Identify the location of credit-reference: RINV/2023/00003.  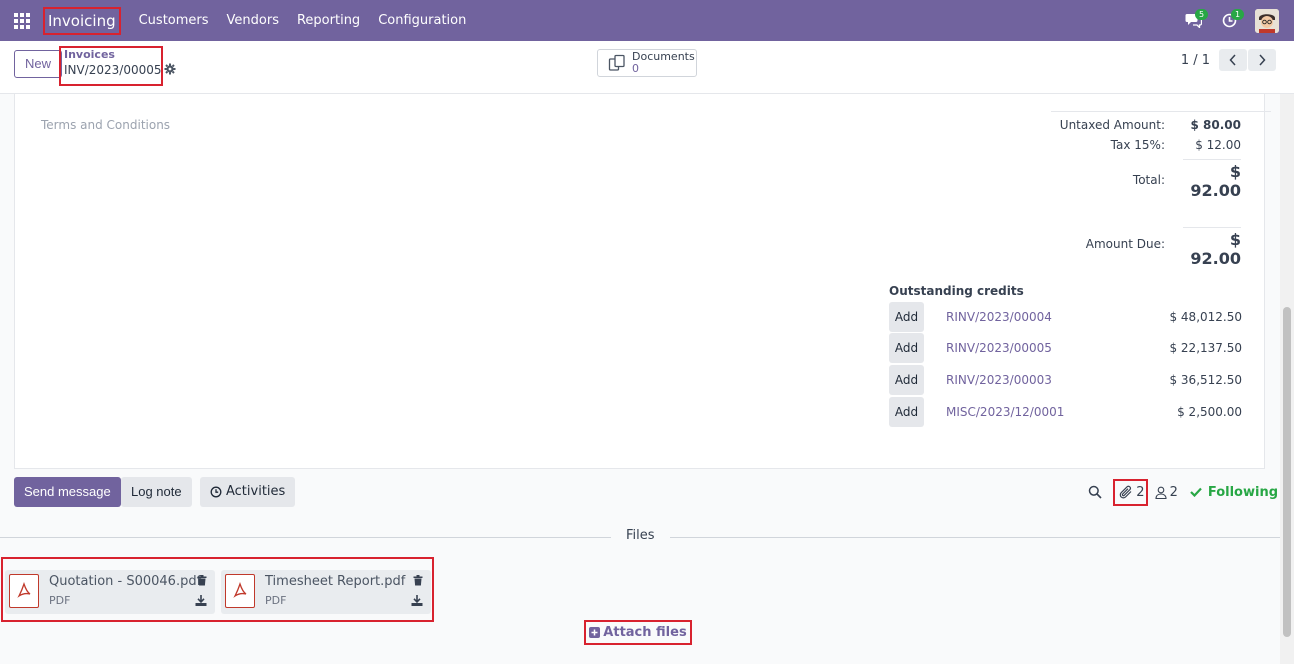
(1046, 380).